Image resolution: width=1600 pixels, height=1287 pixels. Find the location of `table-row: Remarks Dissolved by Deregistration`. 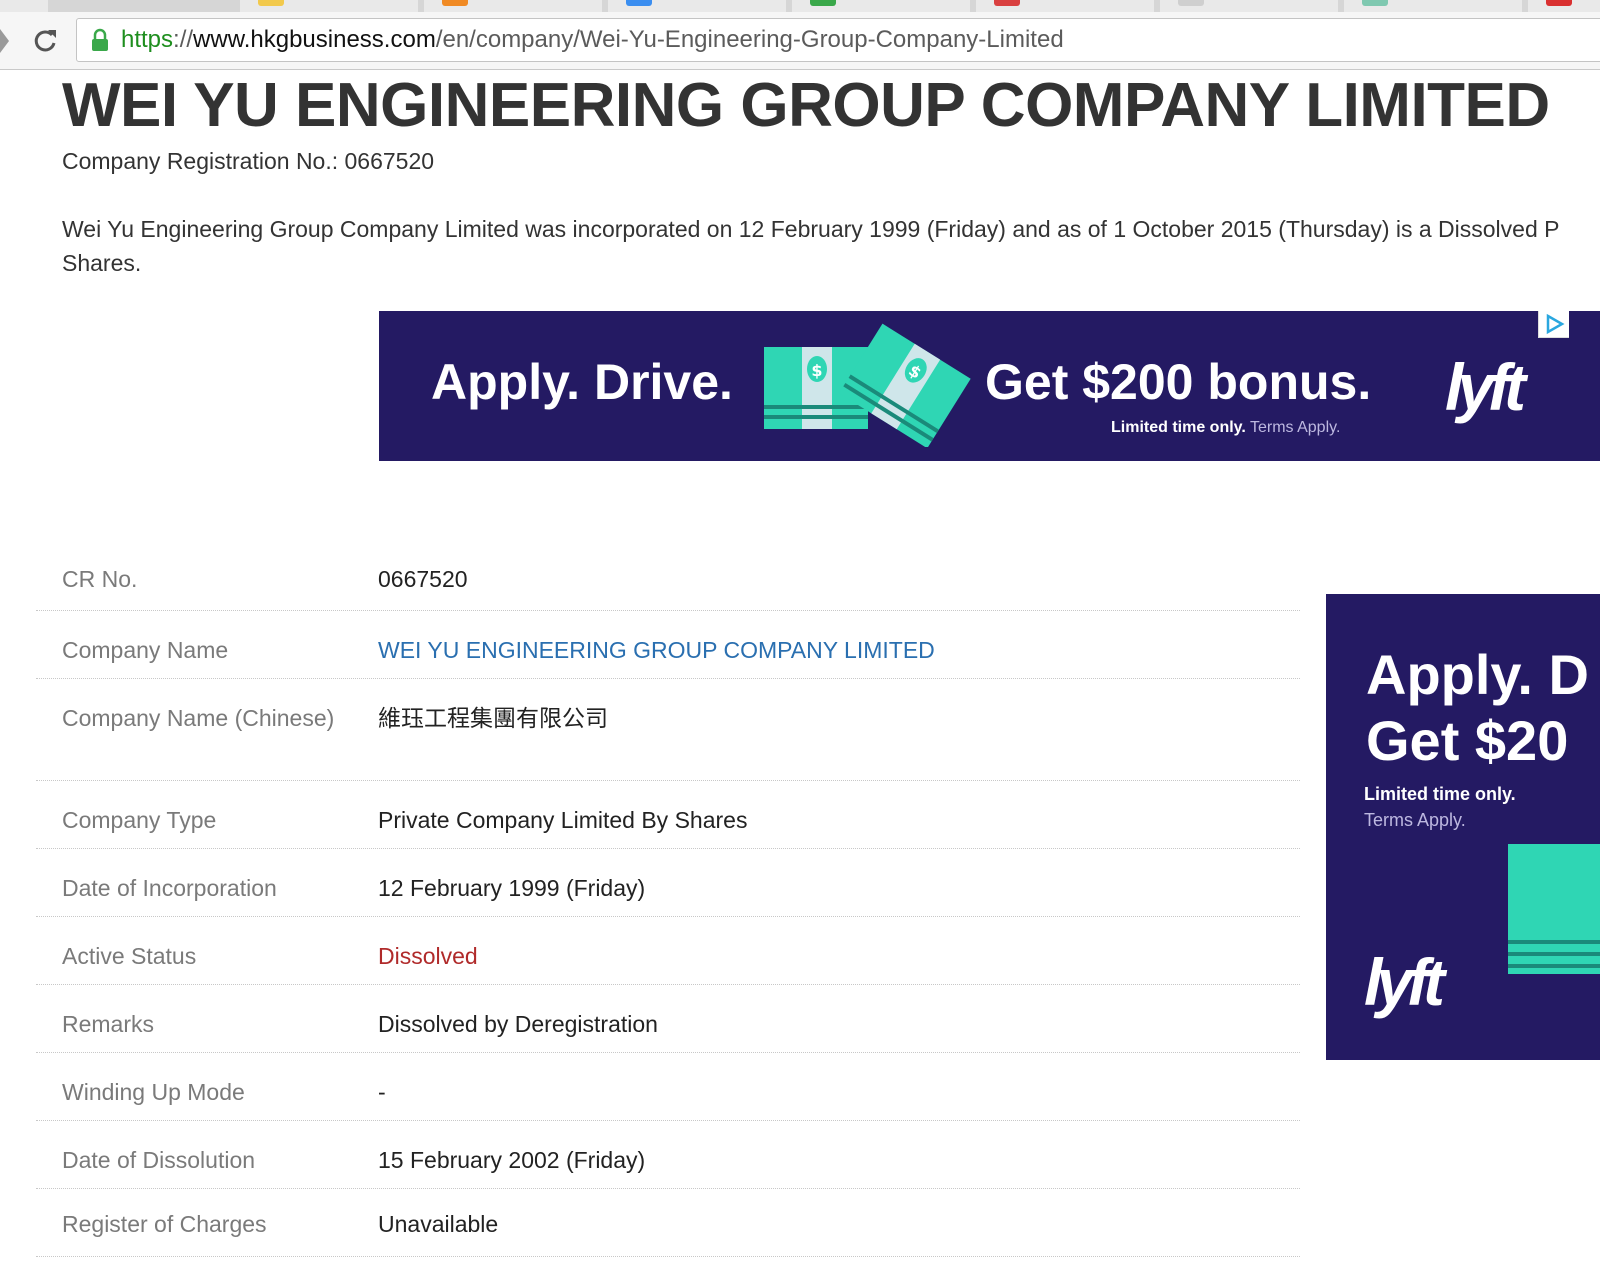

table-row: Remarks Dissolved by Deregistration is located at coordinates (668, 1019).